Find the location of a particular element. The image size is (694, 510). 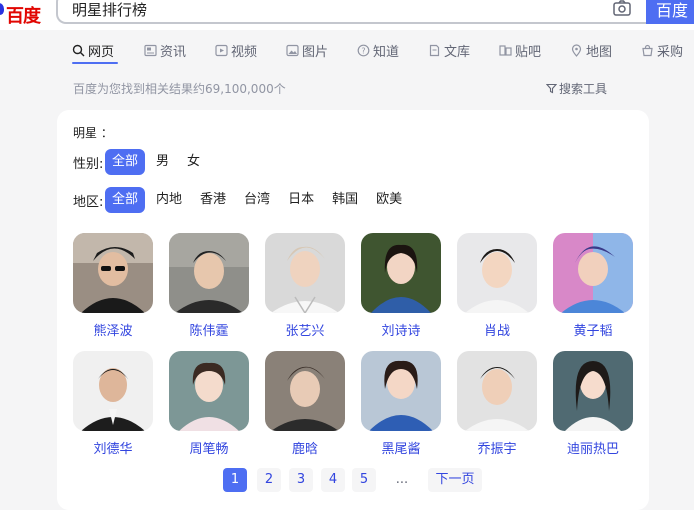

region-hongkong: 香港 is located at coordinates (213, 200).